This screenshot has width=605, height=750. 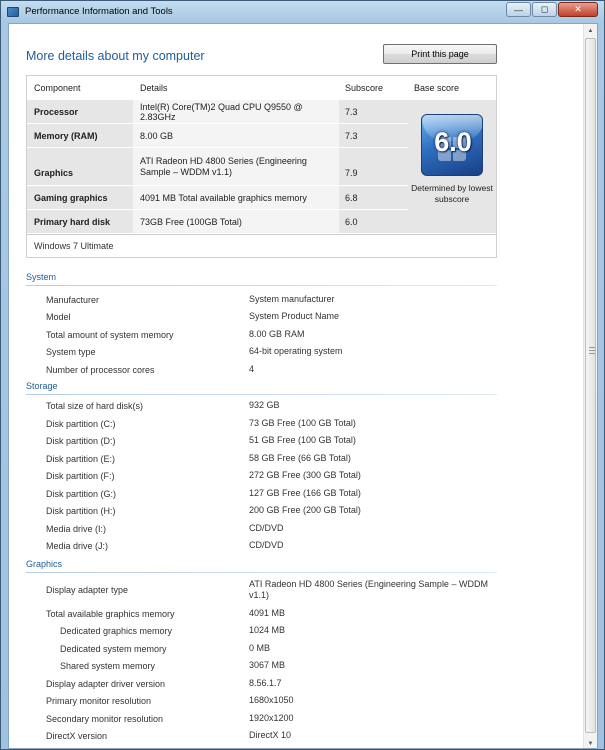 I want to click on item-value: 58 GB Free (66 GB Total), so click(x=300, y=458).